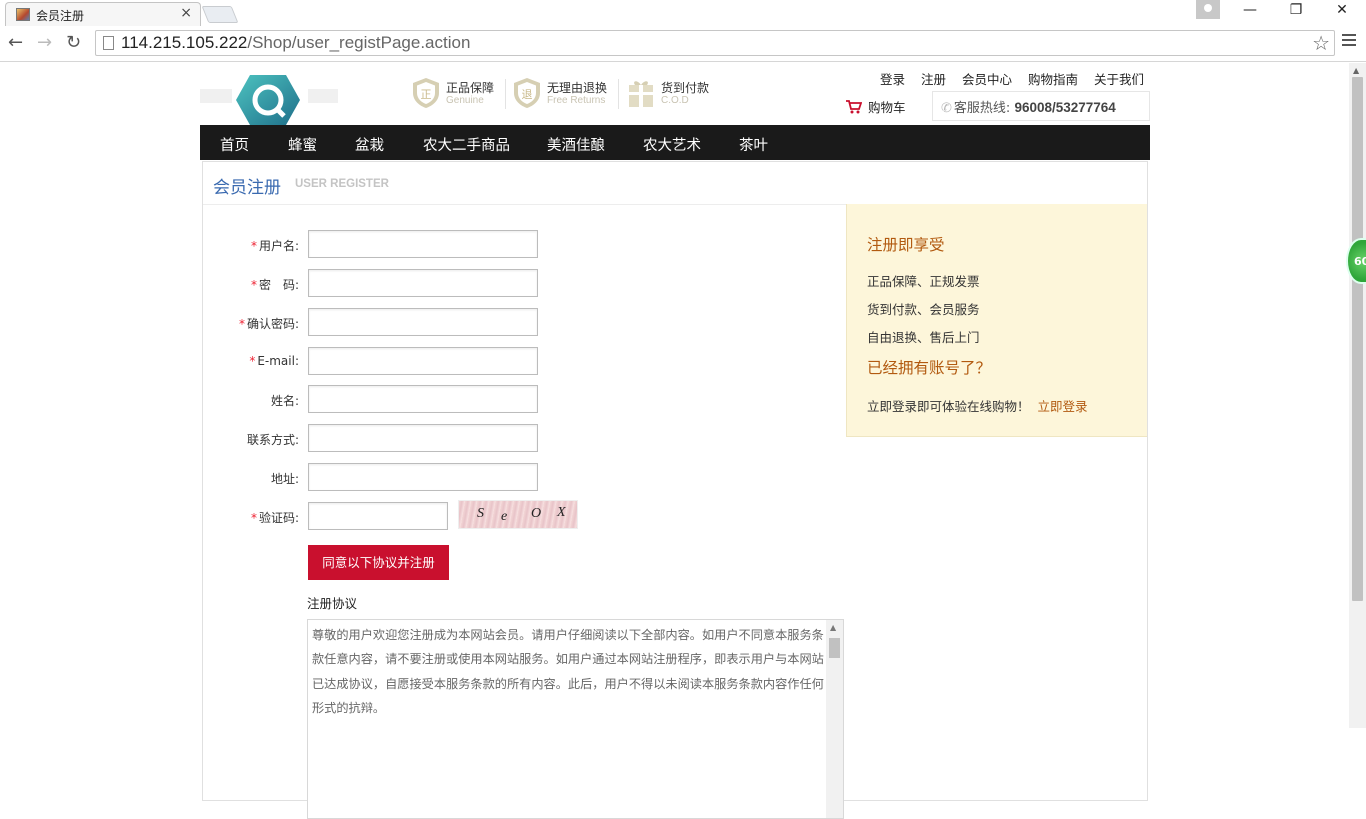  What do you see at coordinates (186, 13) in the screenshot?
I see `tab-close-icon: ×` at bounding box center [186, 13].